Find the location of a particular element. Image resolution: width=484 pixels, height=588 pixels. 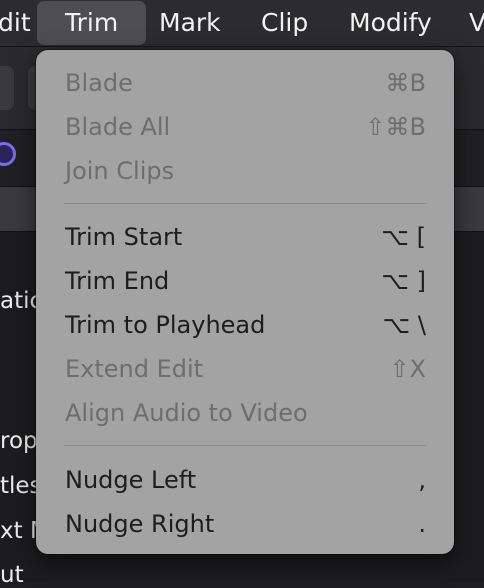

menu-item-nudge-right: Nudge Right . is located at coordinates (245, 524).